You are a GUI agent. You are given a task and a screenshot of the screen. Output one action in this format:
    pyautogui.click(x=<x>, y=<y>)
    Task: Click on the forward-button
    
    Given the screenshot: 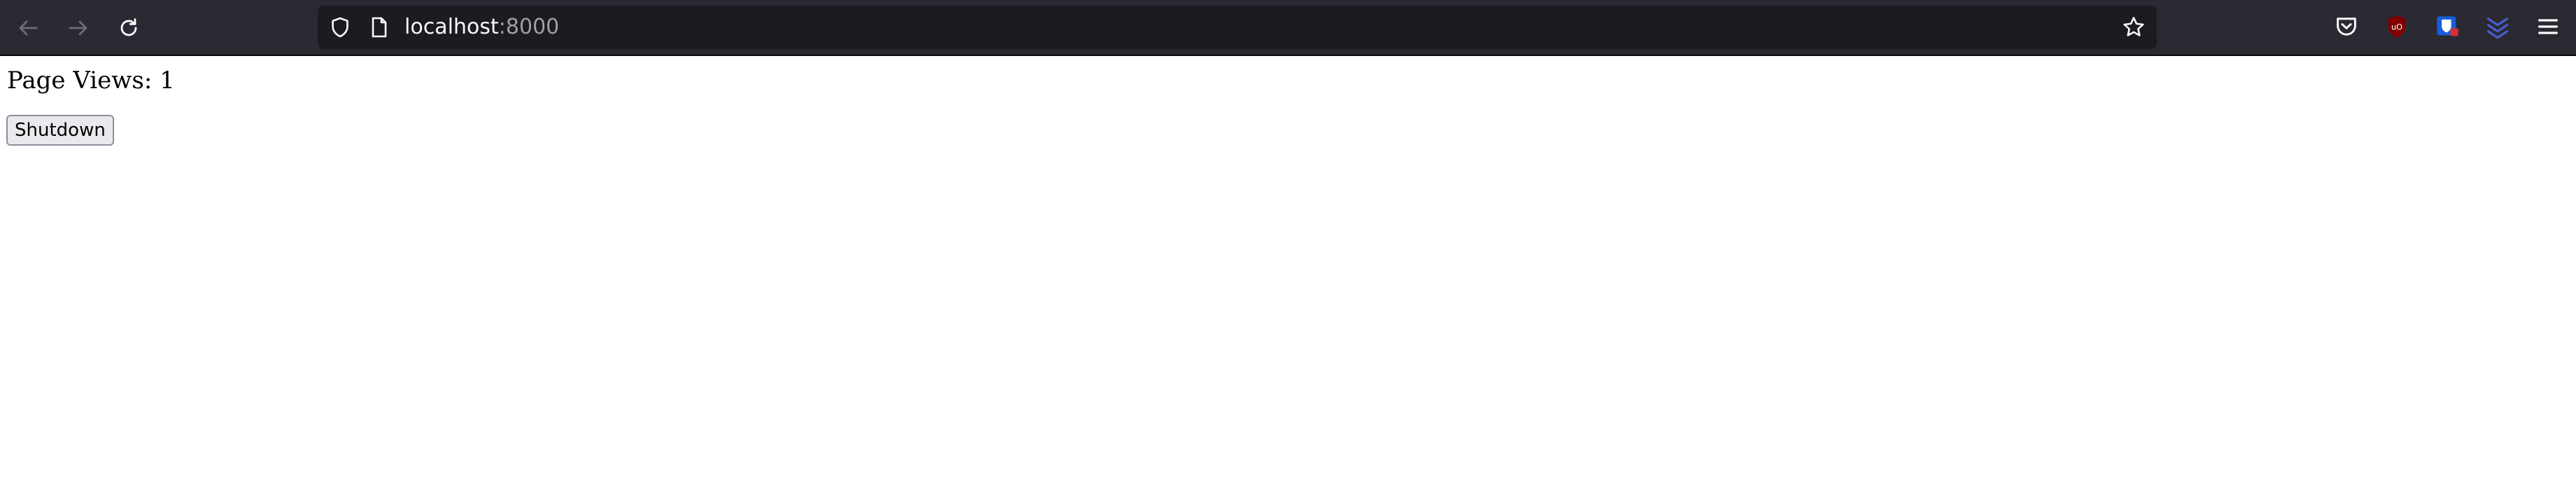 What is the action you would take?
    pyautogui.click(x=78, y=28)
    